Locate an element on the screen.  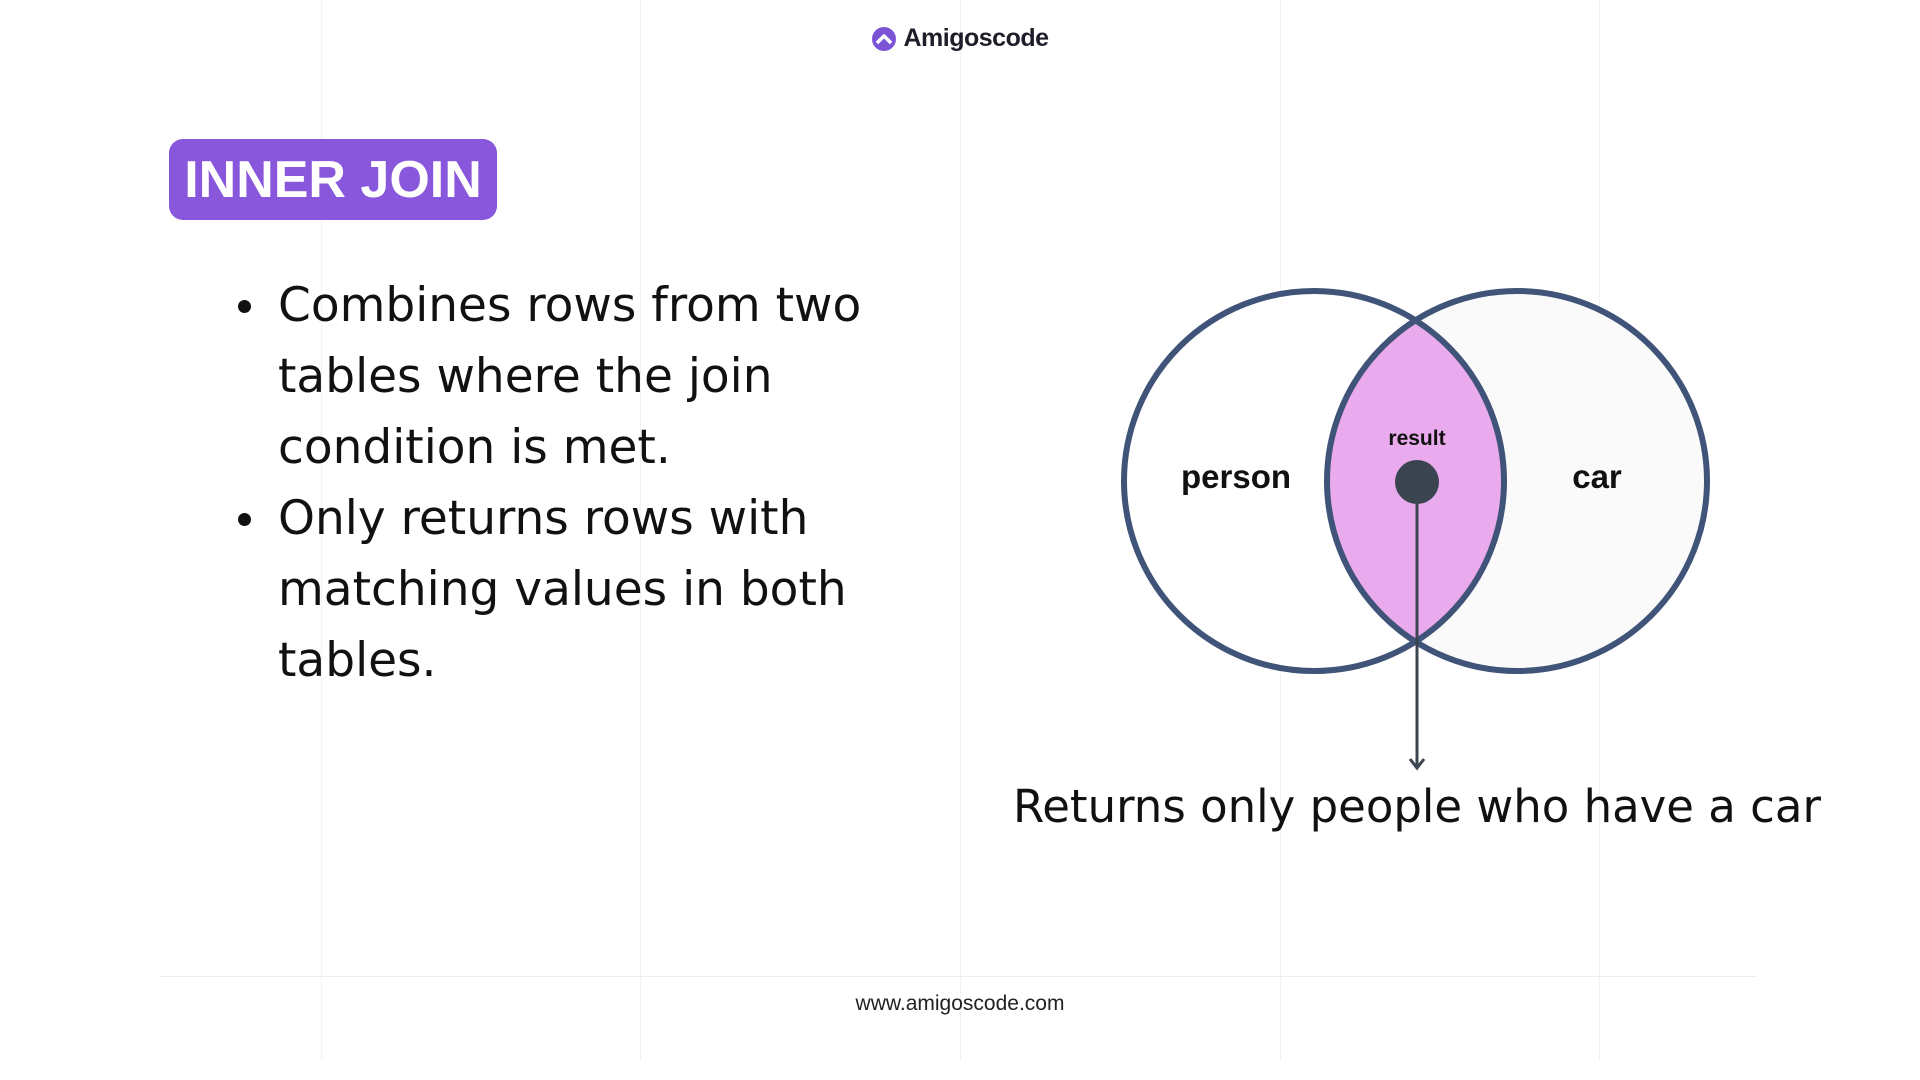
result-dot is located at coordinates (1417, 482).